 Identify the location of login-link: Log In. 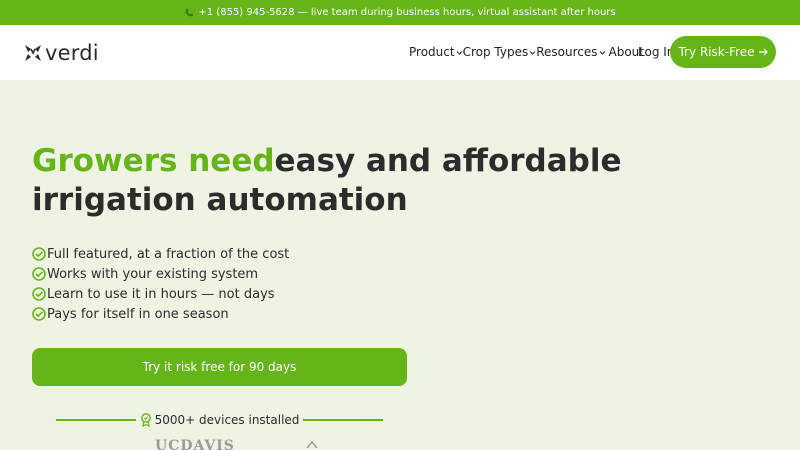
(656, 52).